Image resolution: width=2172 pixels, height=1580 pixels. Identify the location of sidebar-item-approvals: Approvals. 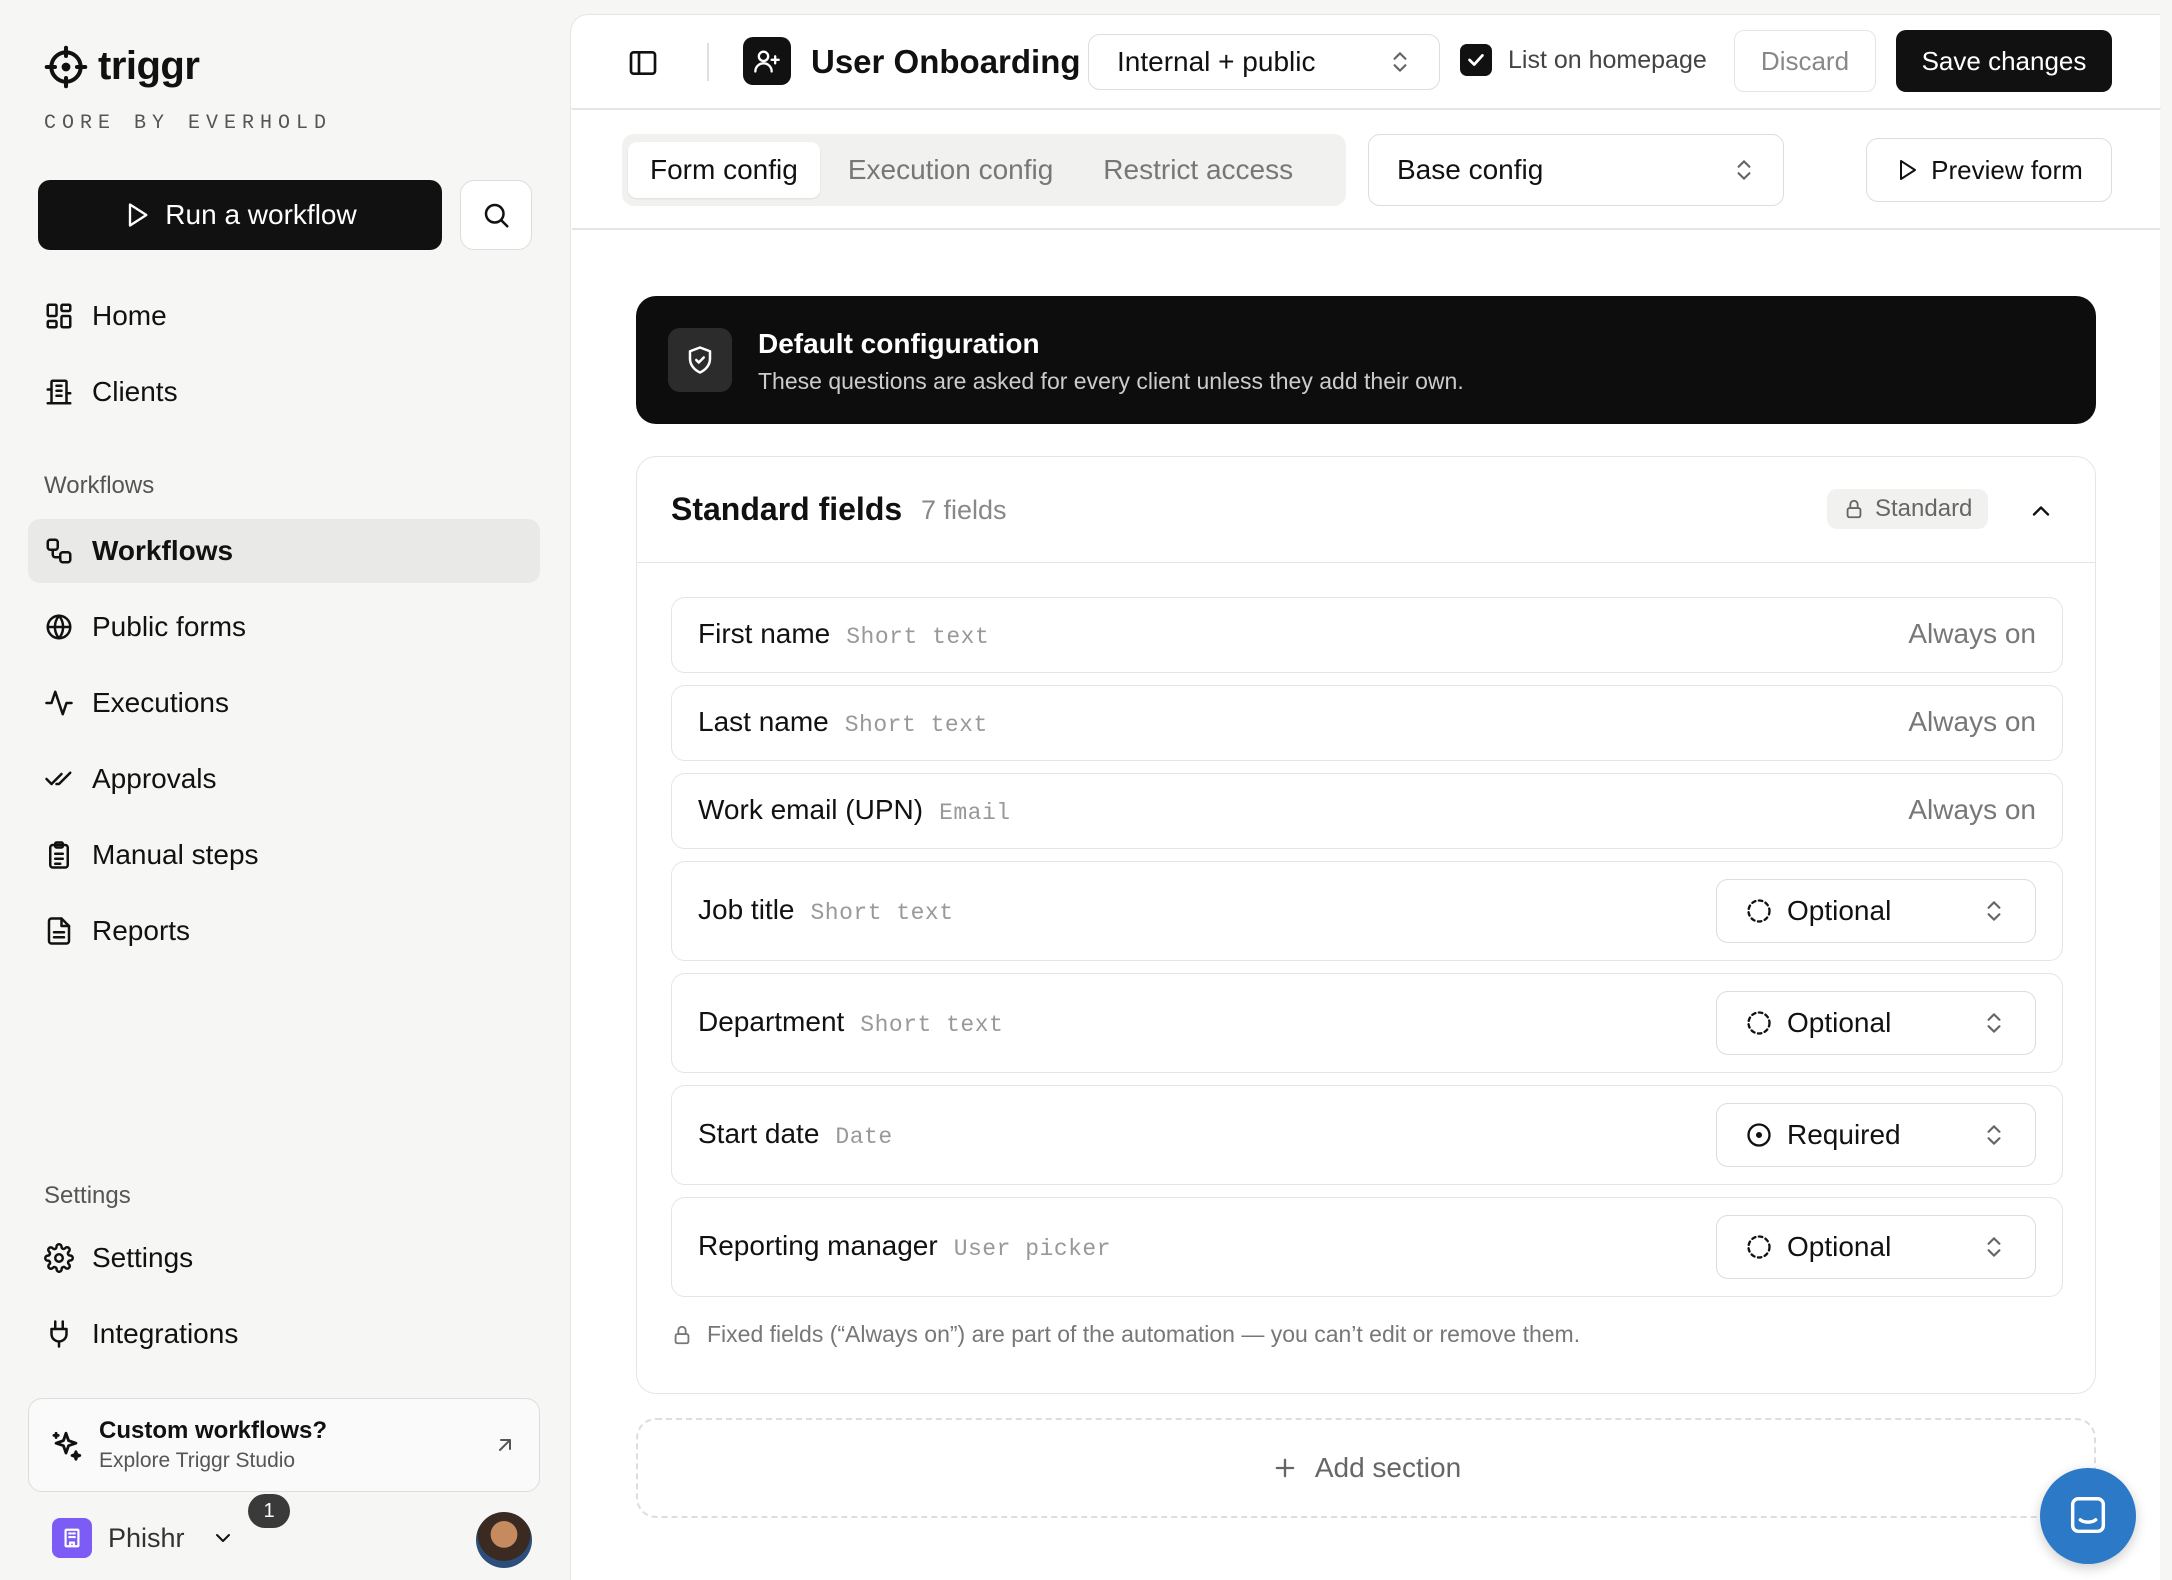
(284, 779).